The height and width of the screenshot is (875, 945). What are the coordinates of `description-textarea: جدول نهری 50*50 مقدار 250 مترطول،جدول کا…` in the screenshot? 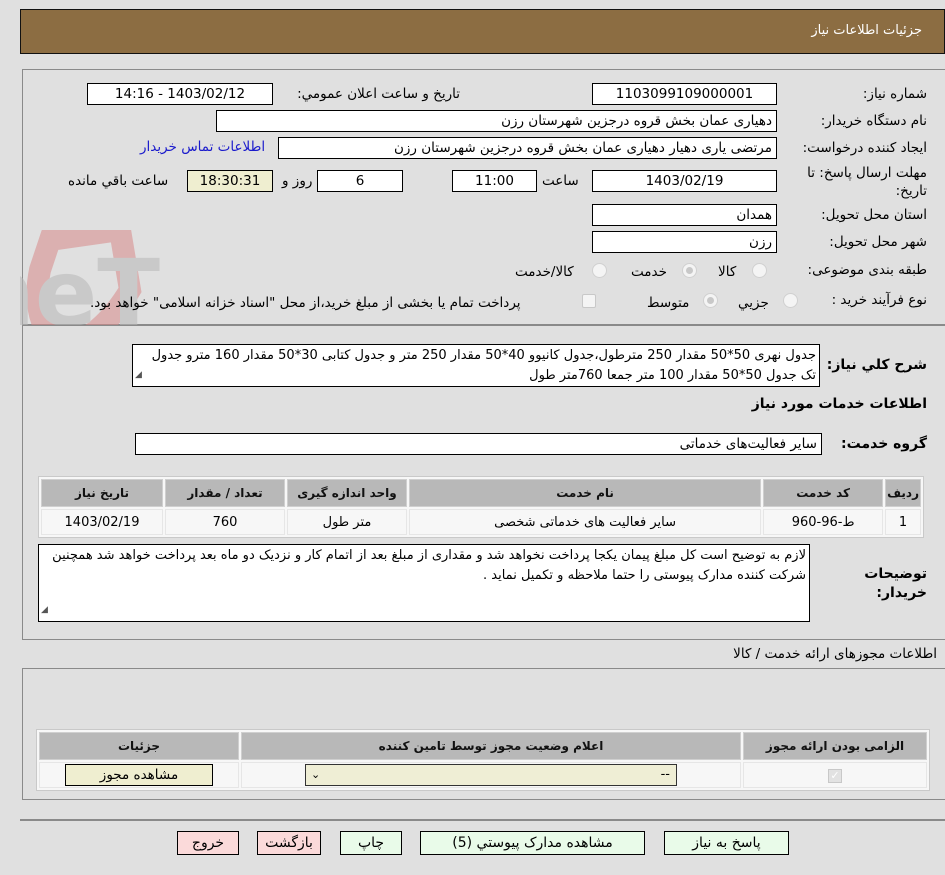 It's located at (476, 365).